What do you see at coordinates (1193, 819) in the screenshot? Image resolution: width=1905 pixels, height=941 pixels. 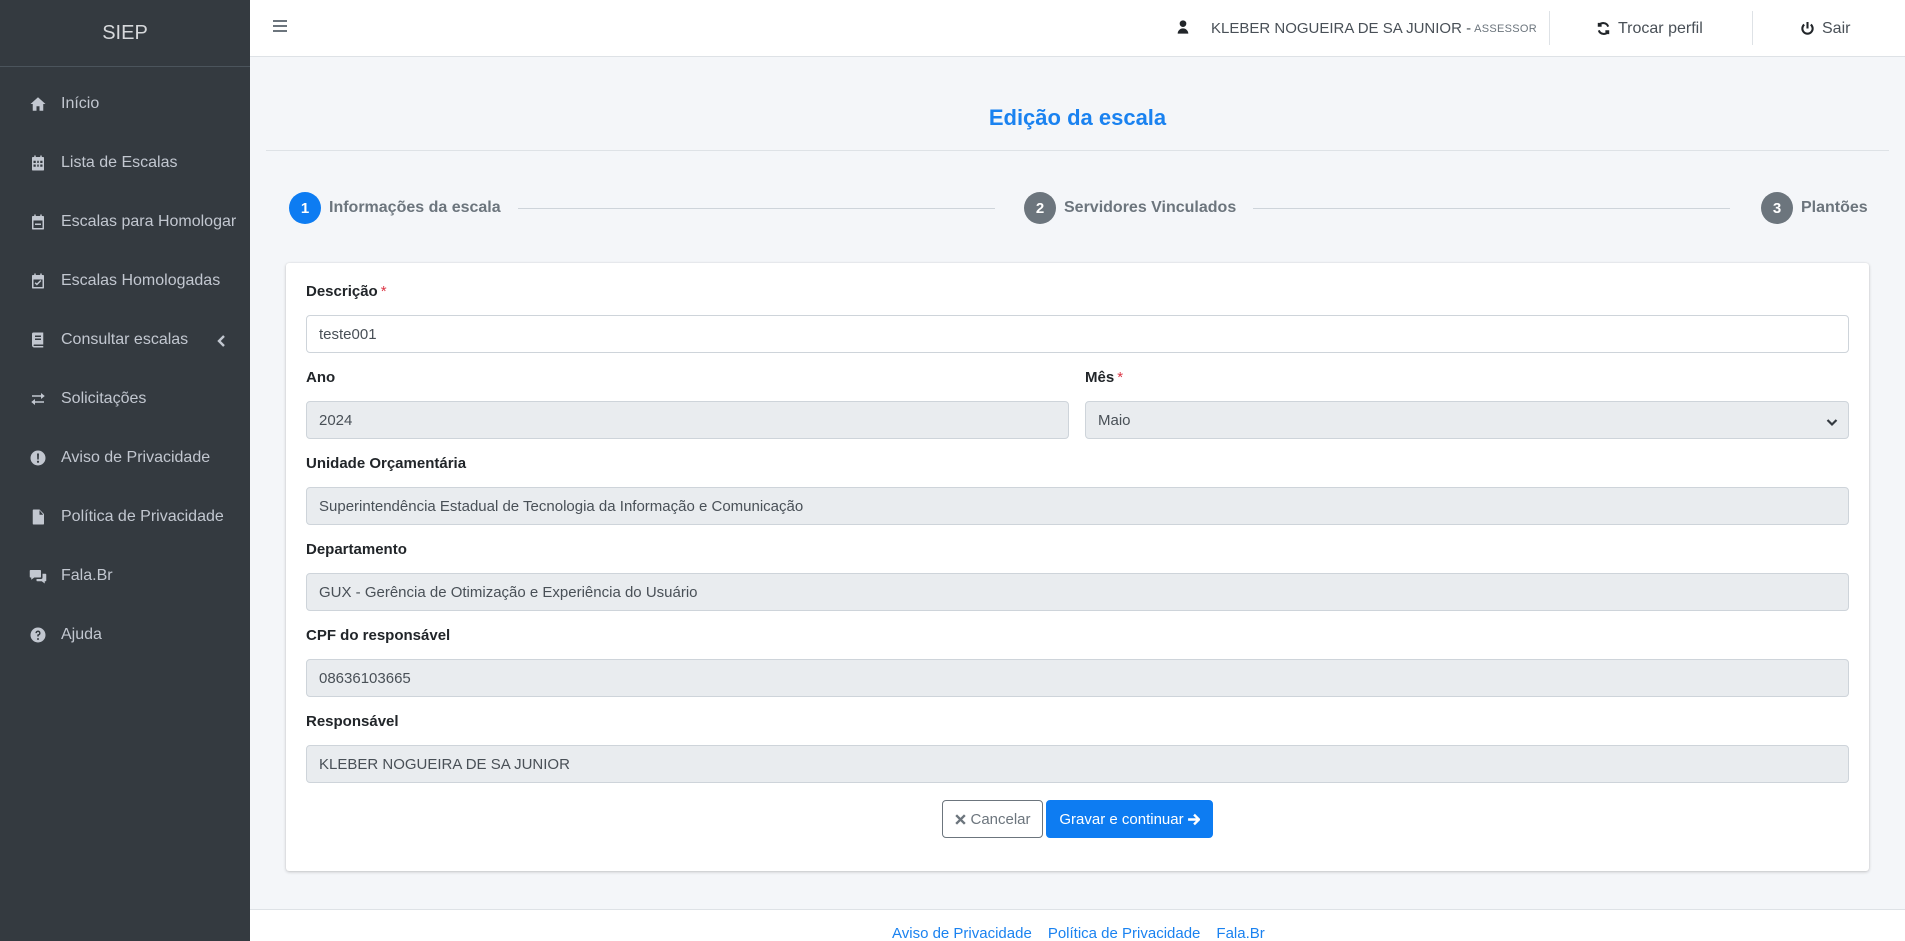 I see `arrow-right-icon` at bounding box center [1193, 819].